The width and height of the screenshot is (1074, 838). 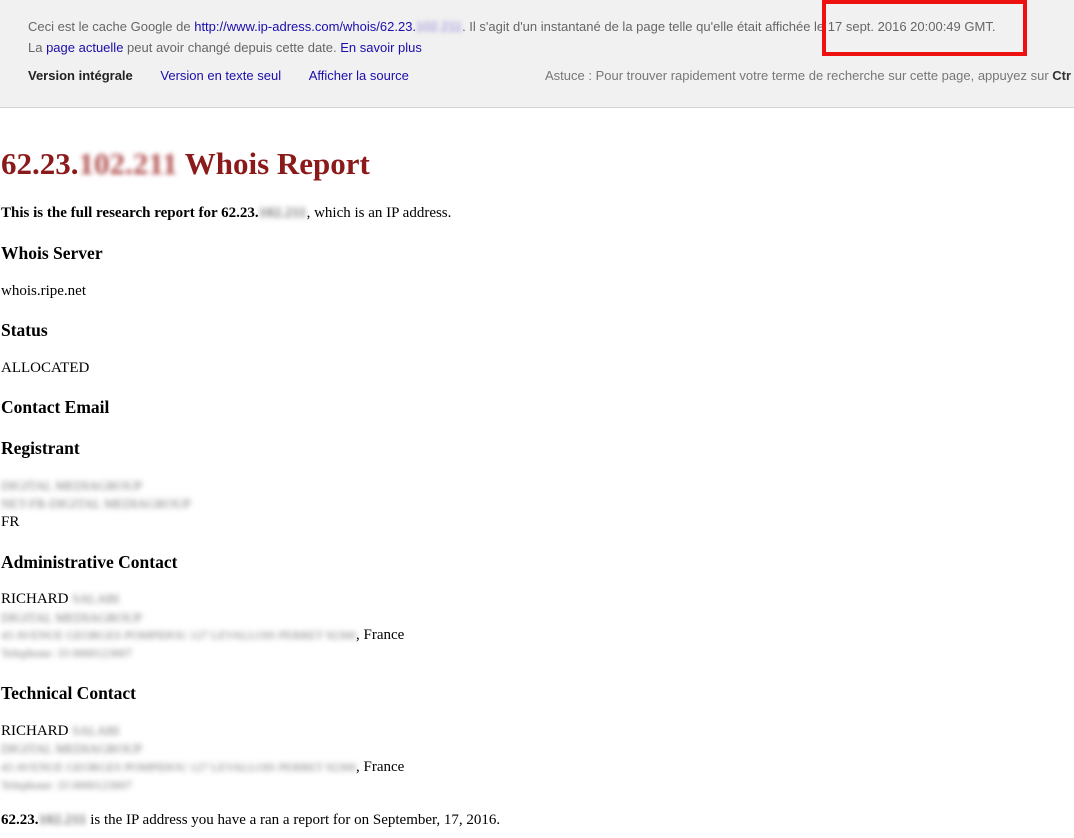 I want to click on contact-email-heading: Contact Email, so click(x=55, y=407).